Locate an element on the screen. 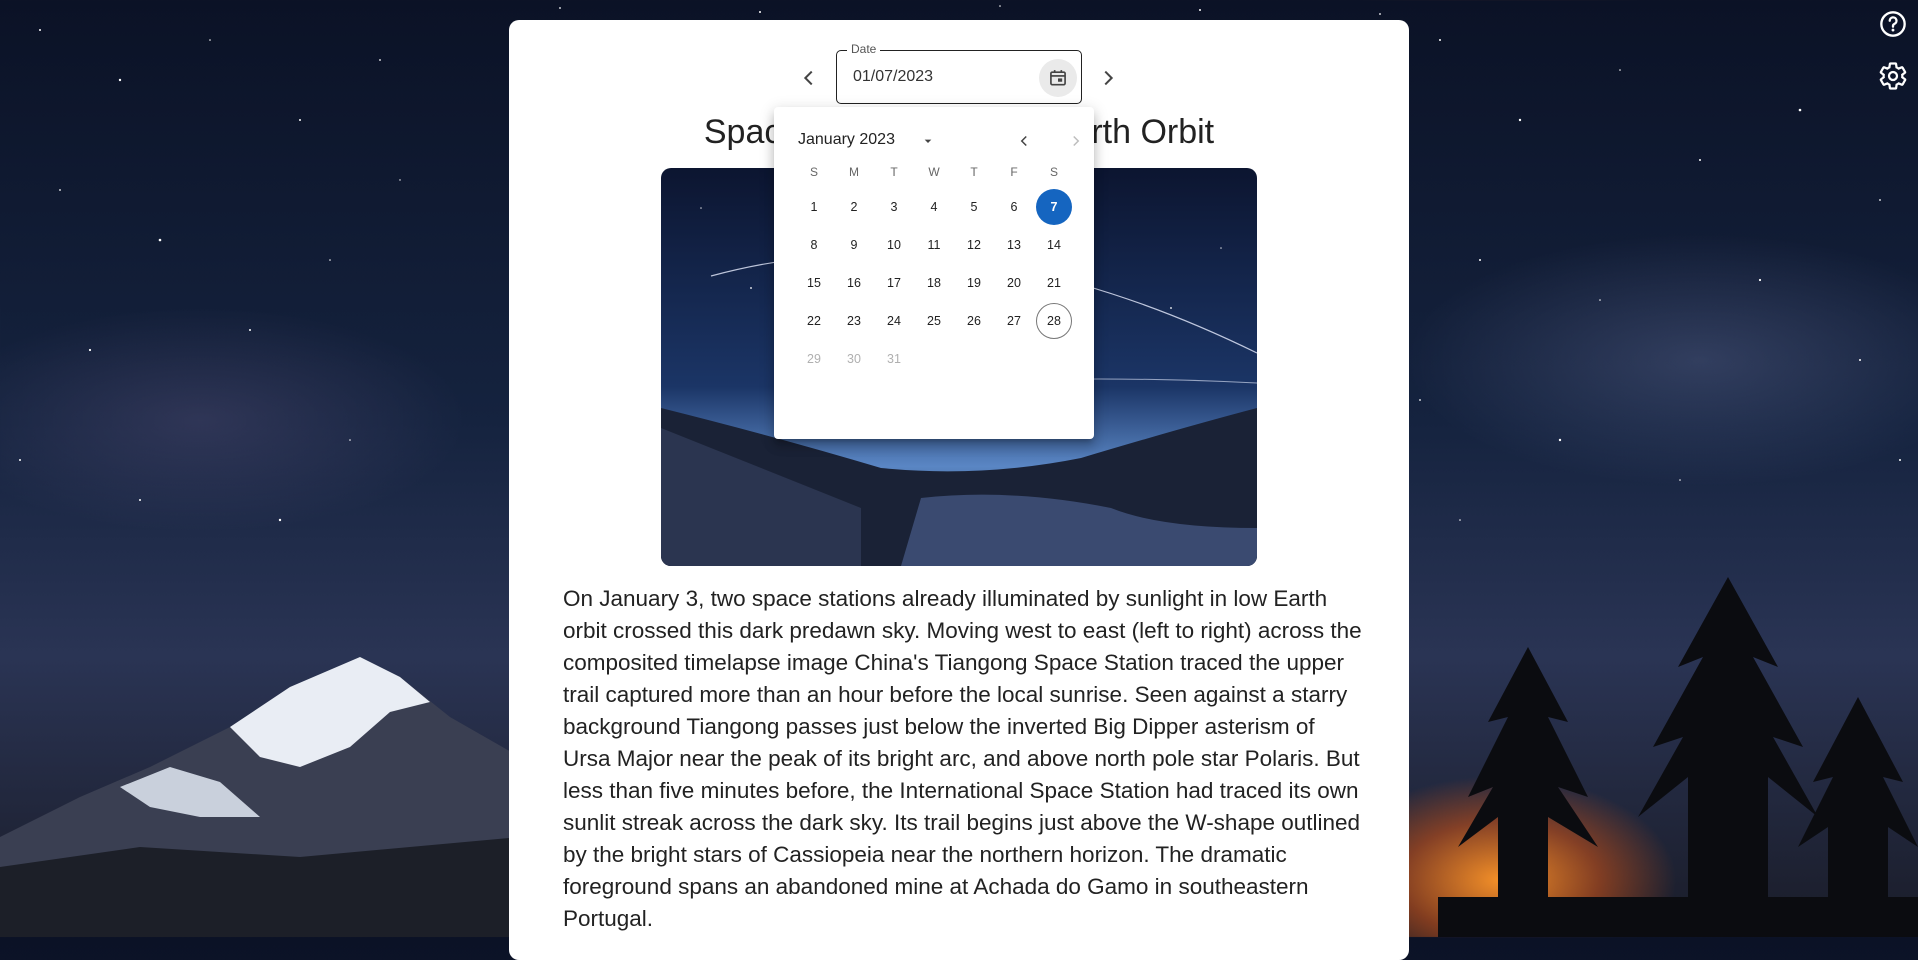 Image resolution: width=1918 pixels, height=960 pixels. calendar-day: 30 is located at coordinates (854, 359).